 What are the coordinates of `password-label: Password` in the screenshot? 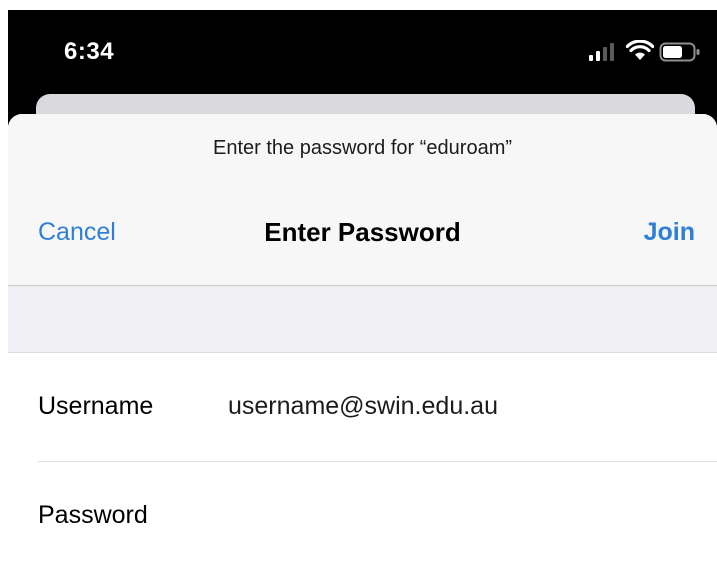 It's located at (93, 515).